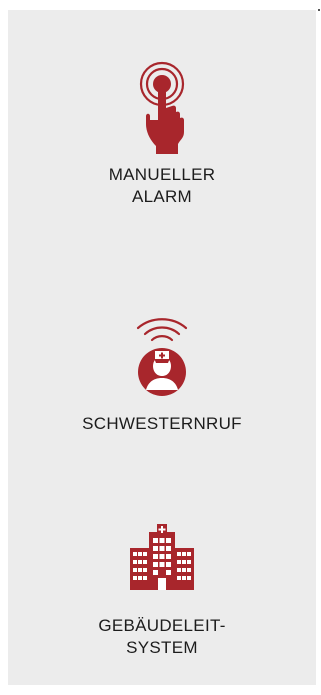  I want to click on hospital-building-icon, so click(162, 557).